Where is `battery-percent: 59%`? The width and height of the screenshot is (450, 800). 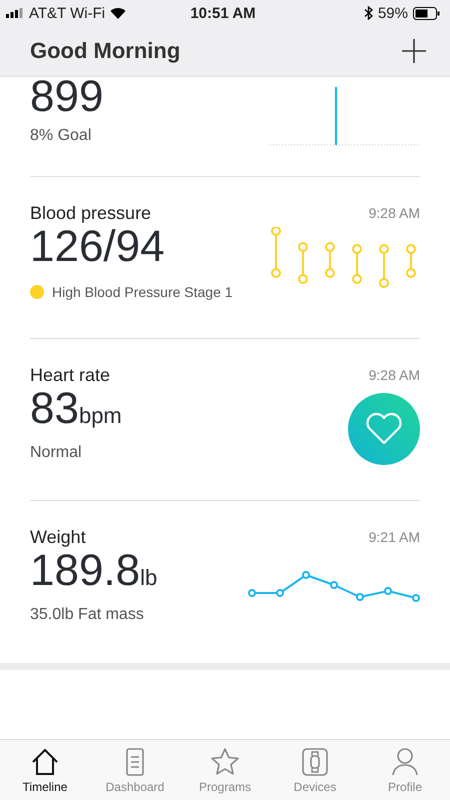 battery-percent: 59% is located at coordinates (393, 13).